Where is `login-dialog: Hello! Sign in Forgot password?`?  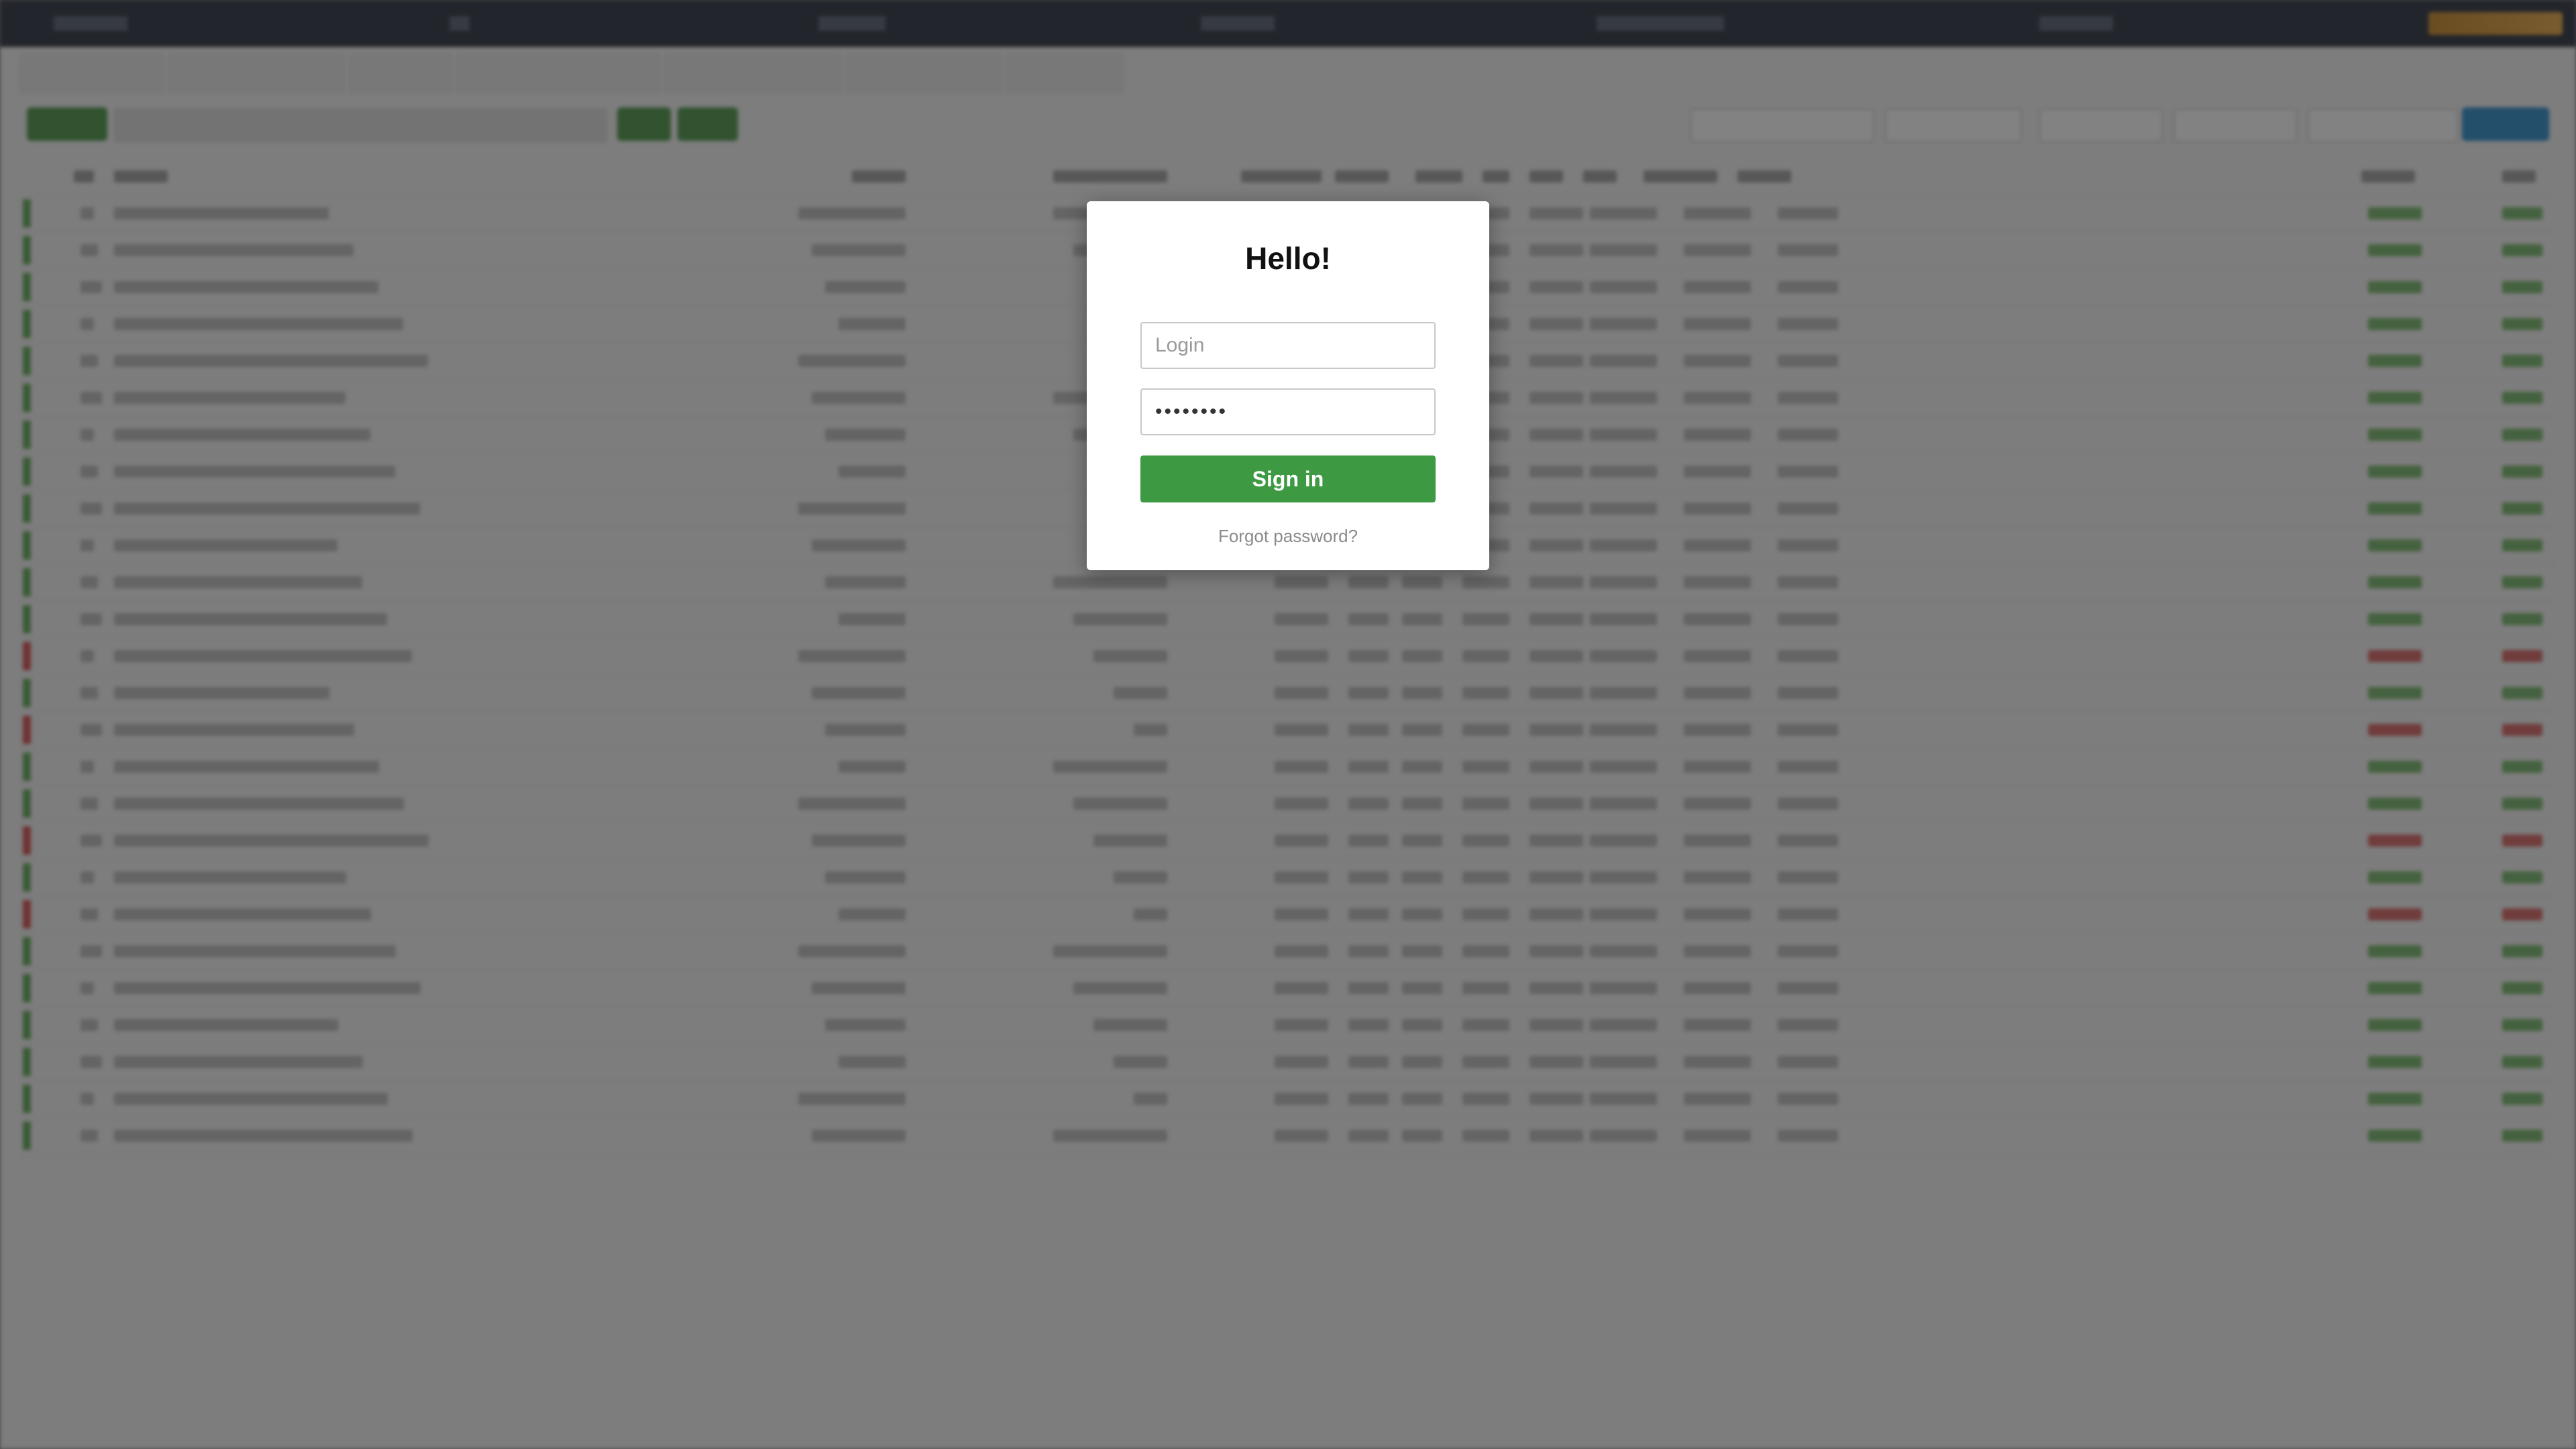
login-dialog: Hello! Sign in Forgot password? is located at coordinates (1288, 385).